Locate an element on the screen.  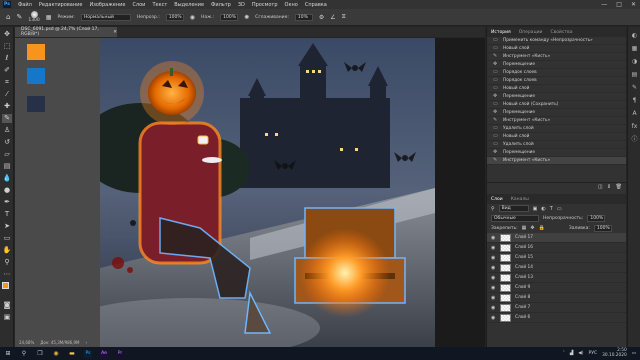
camera-icon: ⌷ is located at coordinates (609, 187).